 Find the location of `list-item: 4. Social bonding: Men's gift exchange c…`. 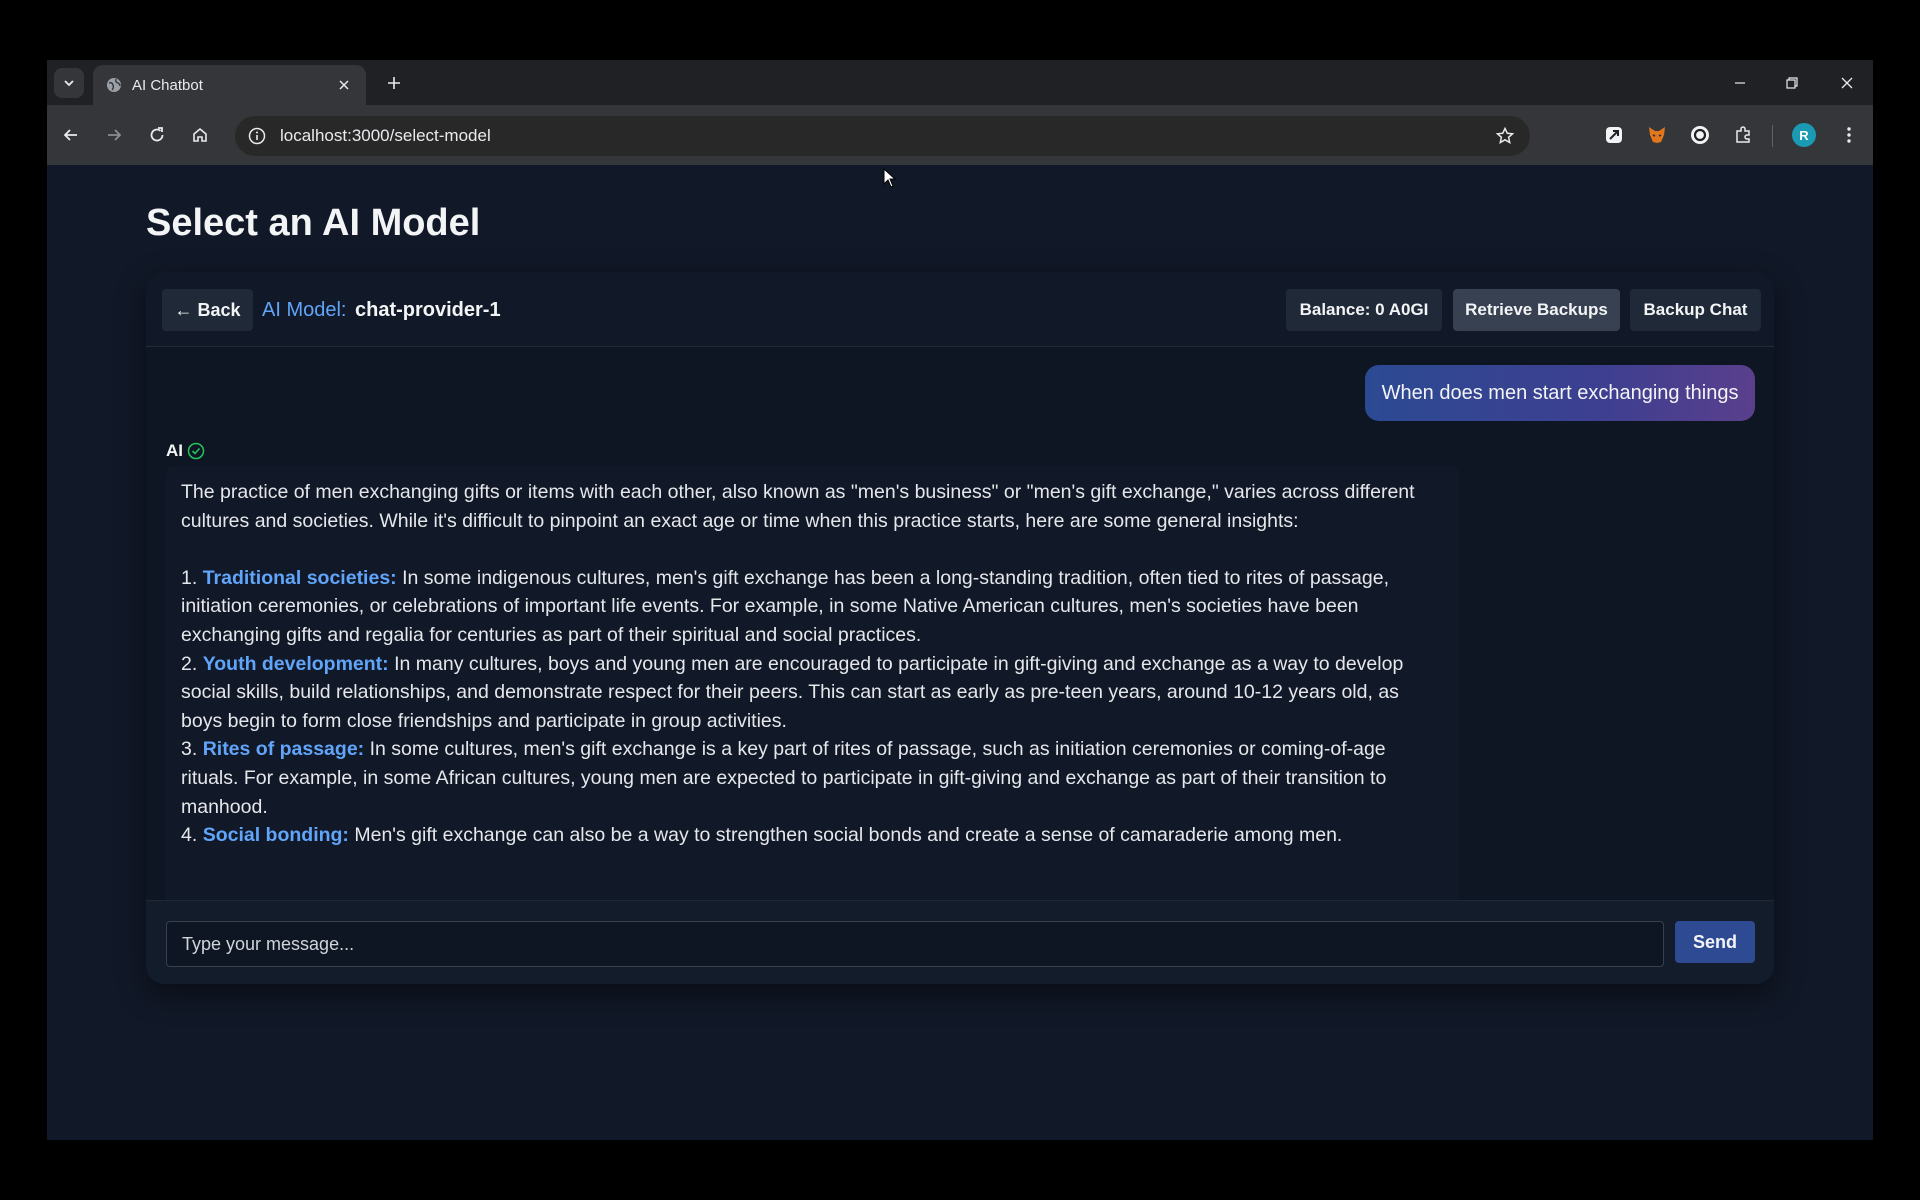

list-item: 4. Social bonding: Men's gift exchange c… is located at coordinates (812, 835).